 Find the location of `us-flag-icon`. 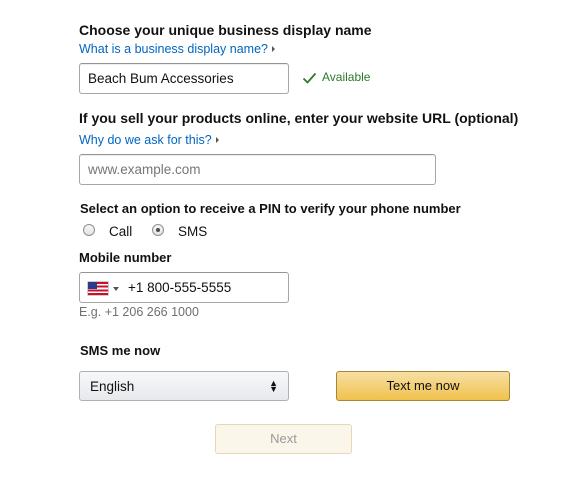

us-flag-icon is located at coordinates (98, 288).